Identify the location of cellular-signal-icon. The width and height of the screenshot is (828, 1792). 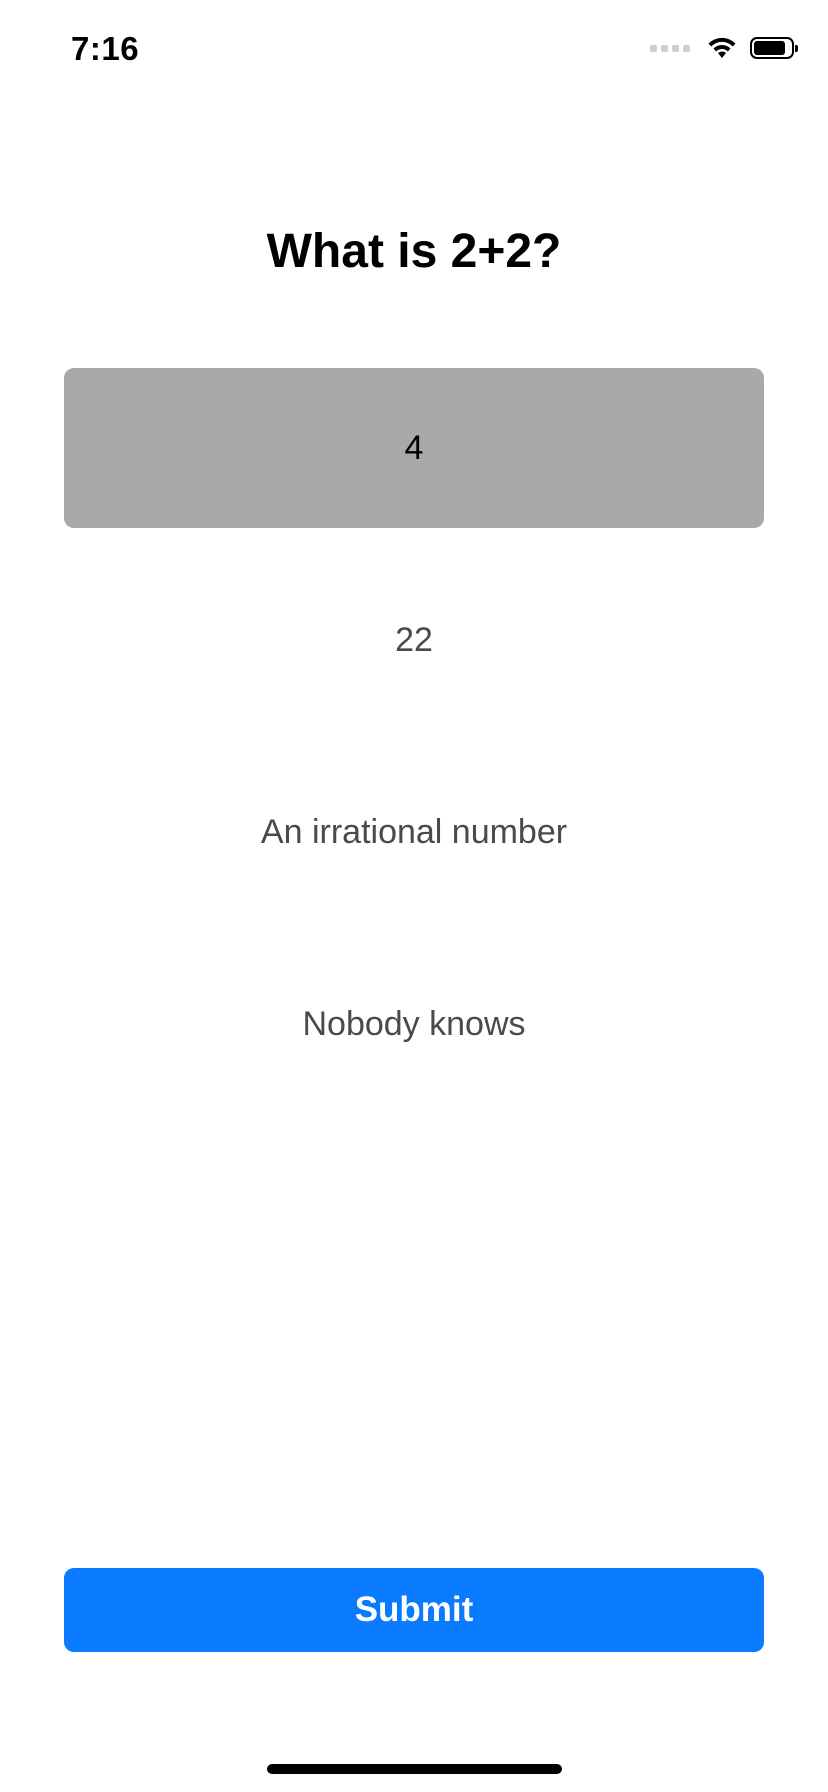
(670, 48).